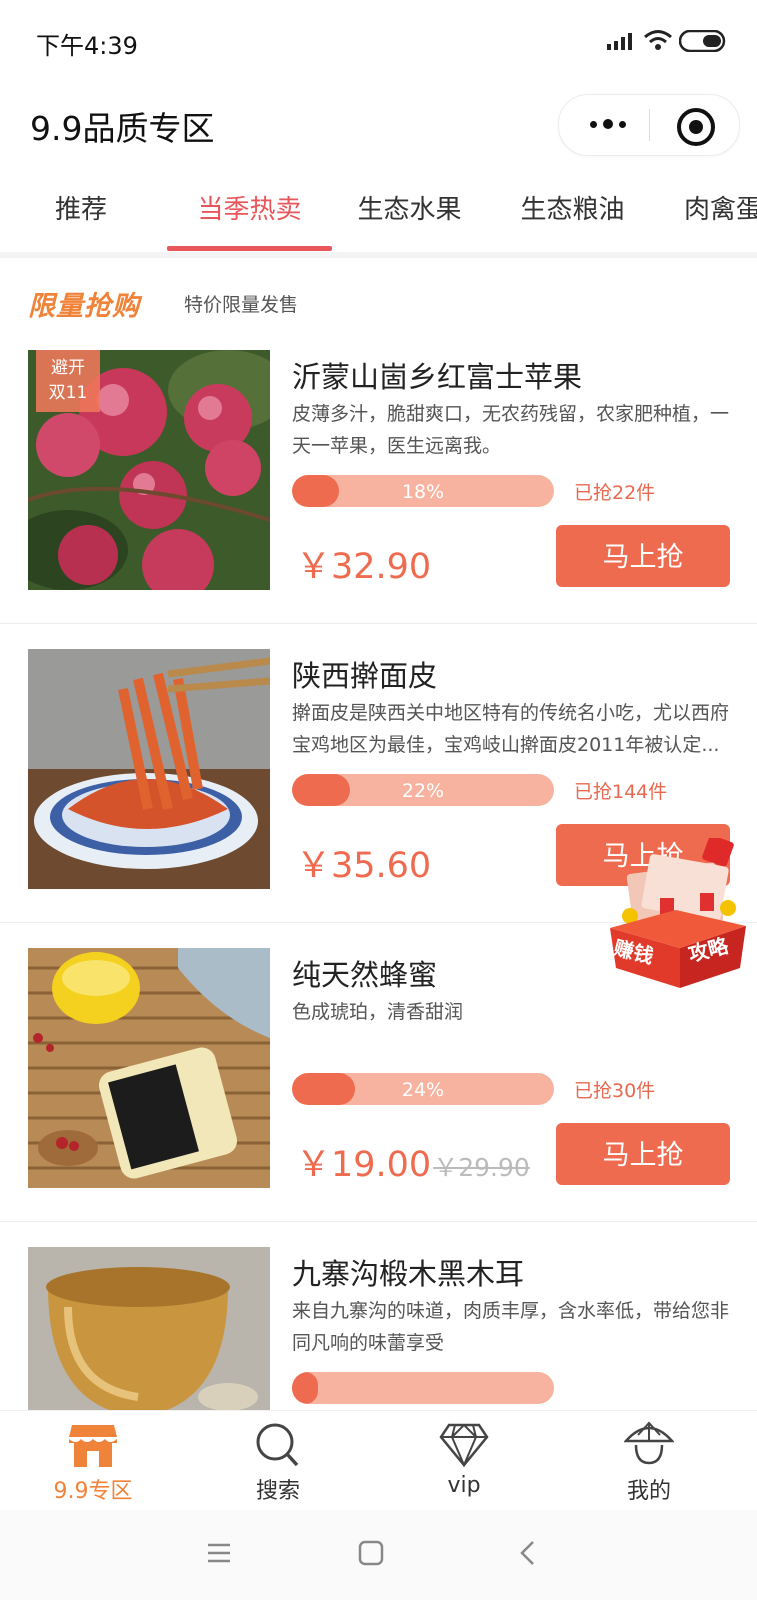 The height and width of the screenshot is (1600, 757). I want to click on capsule-divider, so click(649, 125).